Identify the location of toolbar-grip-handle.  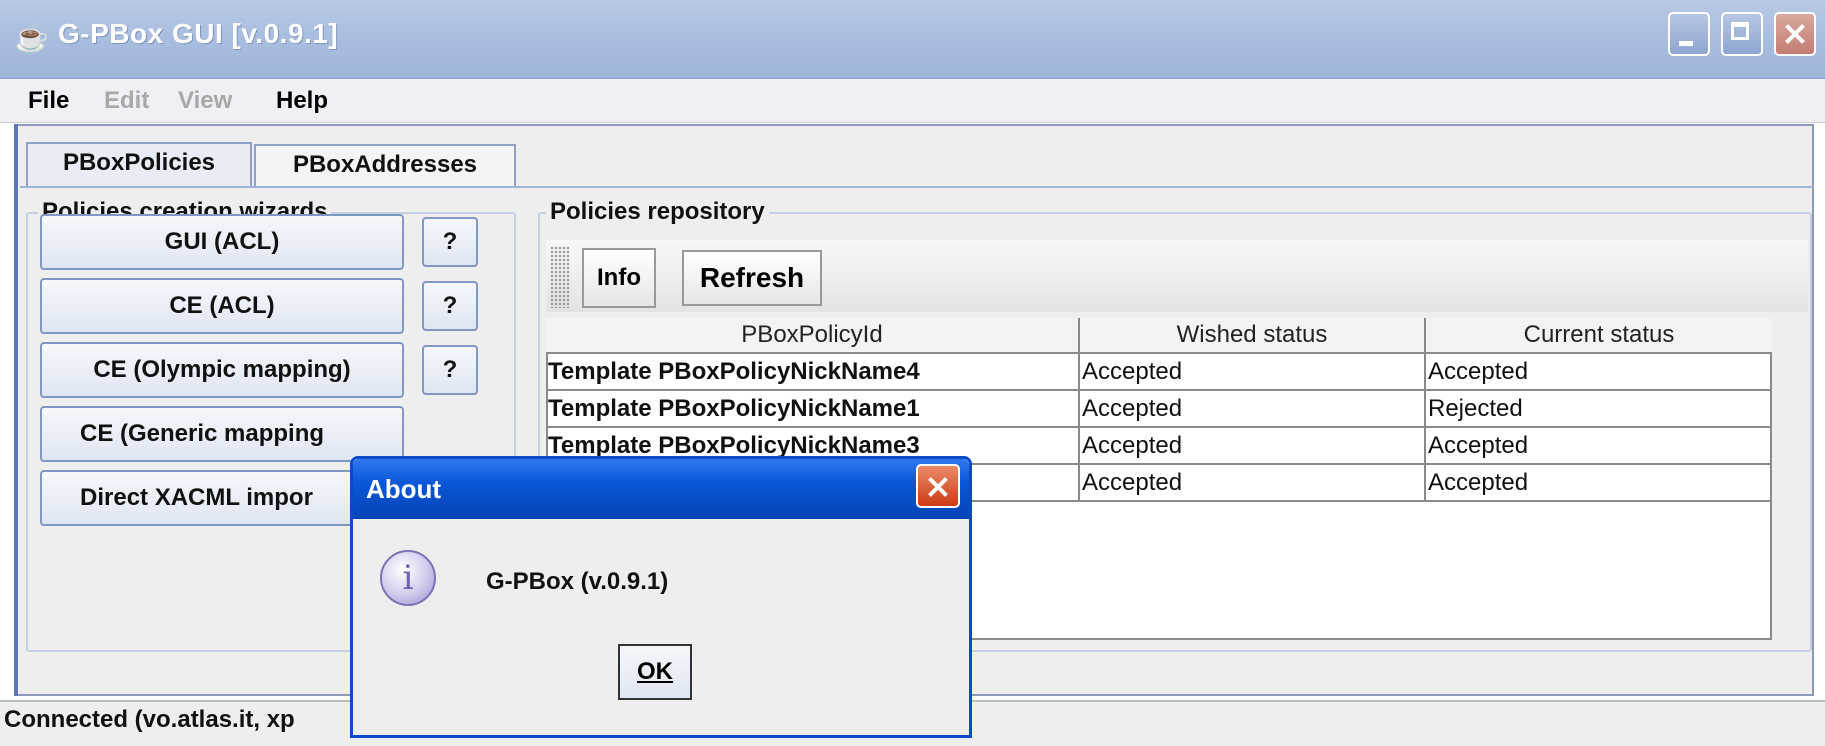
(560, 277).